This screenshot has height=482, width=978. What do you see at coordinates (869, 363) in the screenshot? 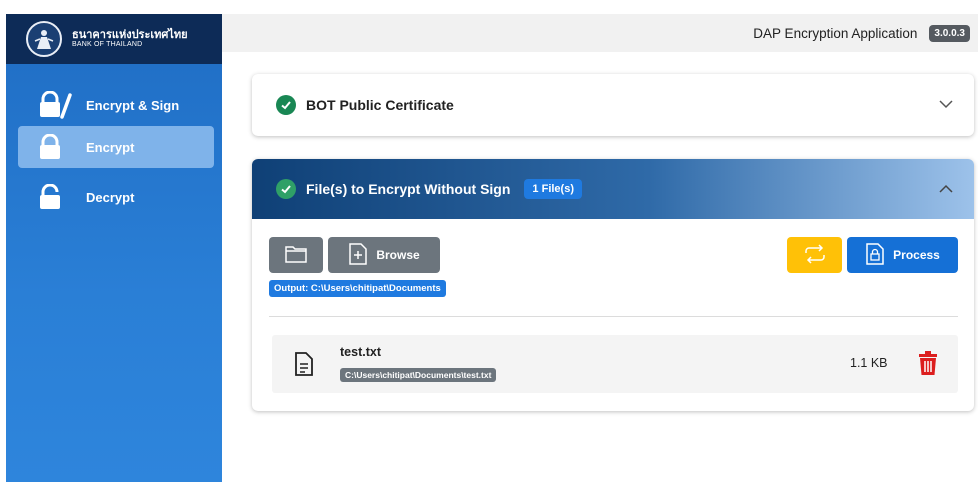
I see `file-size: 1.1 KB` at bounding box center [869, 363].